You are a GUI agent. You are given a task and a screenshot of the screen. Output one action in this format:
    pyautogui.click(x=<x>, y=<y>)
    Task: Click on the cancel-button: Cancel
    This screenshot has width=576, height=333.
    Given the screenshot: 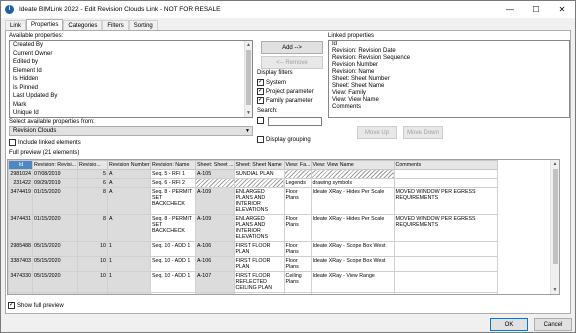 What is the action you would take?
    pyautogui.click(x=553, y=324)
    